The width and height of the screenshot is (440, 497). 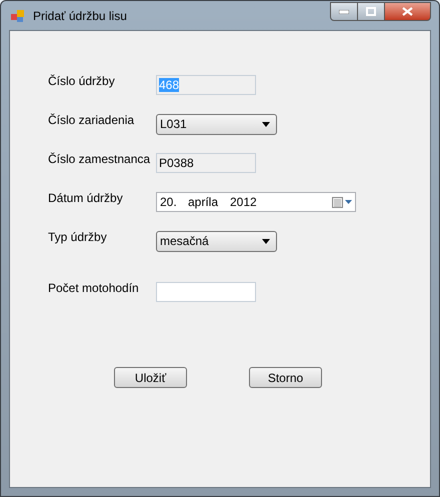 What do you see at coordinates (216, 124) in the screenshot?
I see `dropdown: L031` at bounding box center [216, 124].